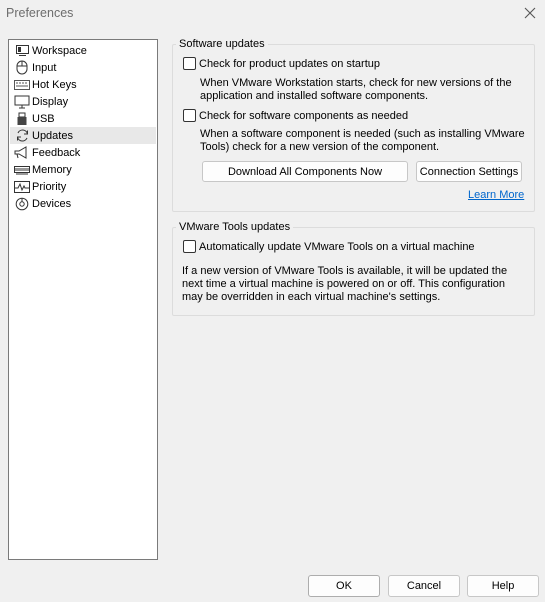 This screenshot has width=545, height=602. Describe the element at coordinates (289, 63) in the screenshot. I see `check-product-updates-label: Check for product updates on startup` at that location.